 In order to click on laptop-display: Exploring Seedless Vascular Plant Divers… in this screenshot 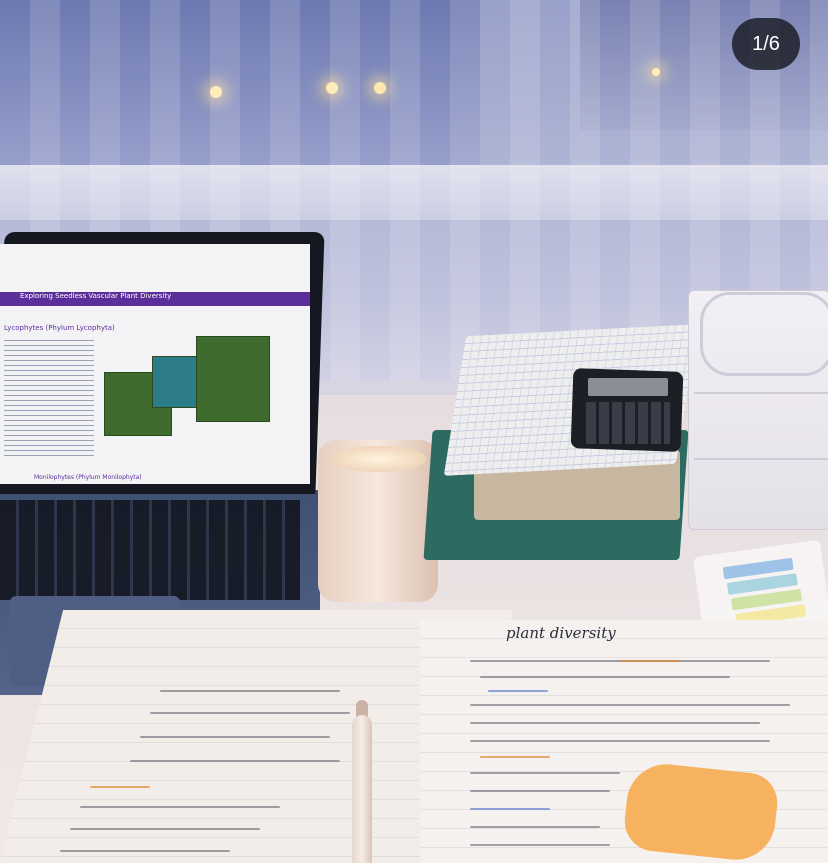, I will do `click(155, 364)`.